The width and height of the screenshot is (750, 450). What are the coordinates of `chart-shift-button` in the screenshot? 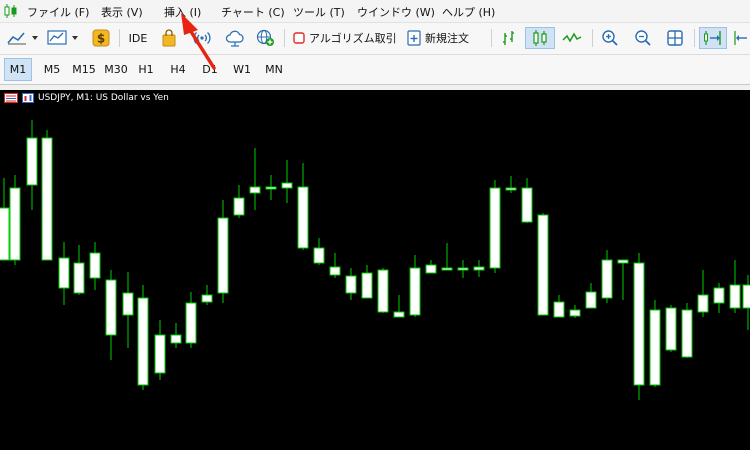 It's located at (740, 38).